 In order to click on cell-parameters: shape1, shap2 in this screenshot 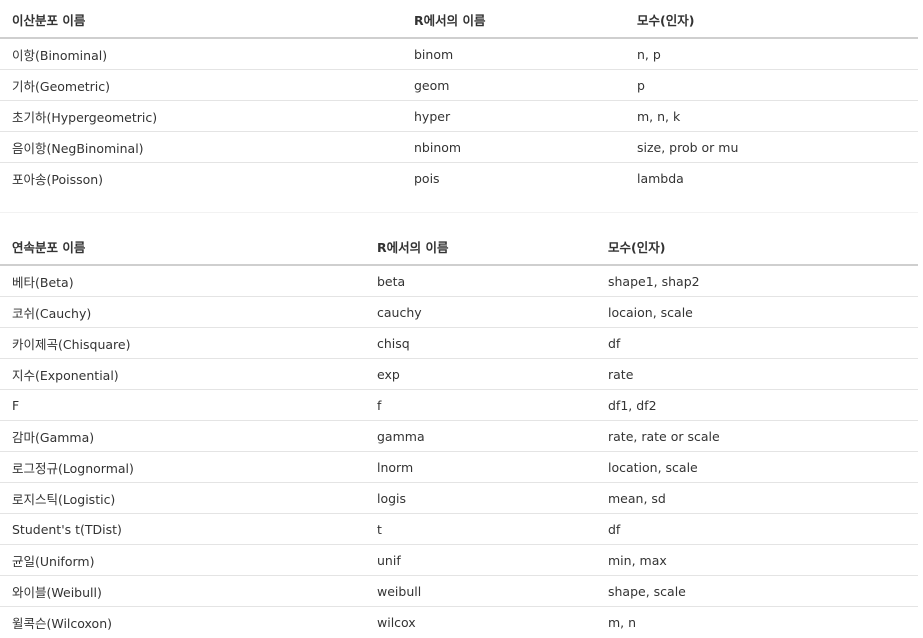, I will do `click(757, 281)`.